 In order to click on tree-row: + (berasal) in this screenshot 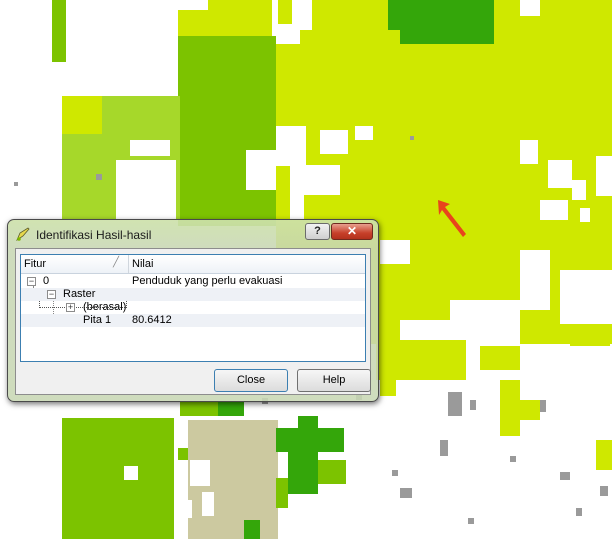, I will do `click(193, 307)`.